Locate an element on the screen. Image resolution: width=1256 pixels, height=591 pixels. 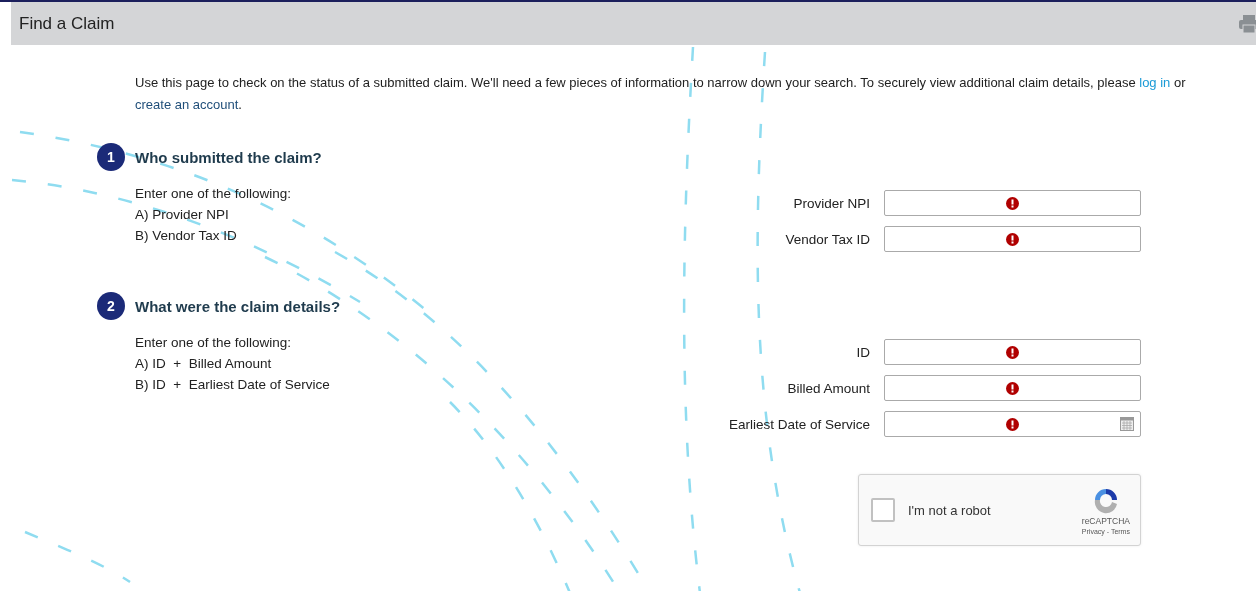
field-label: ID is located at coordinates (863, 352).